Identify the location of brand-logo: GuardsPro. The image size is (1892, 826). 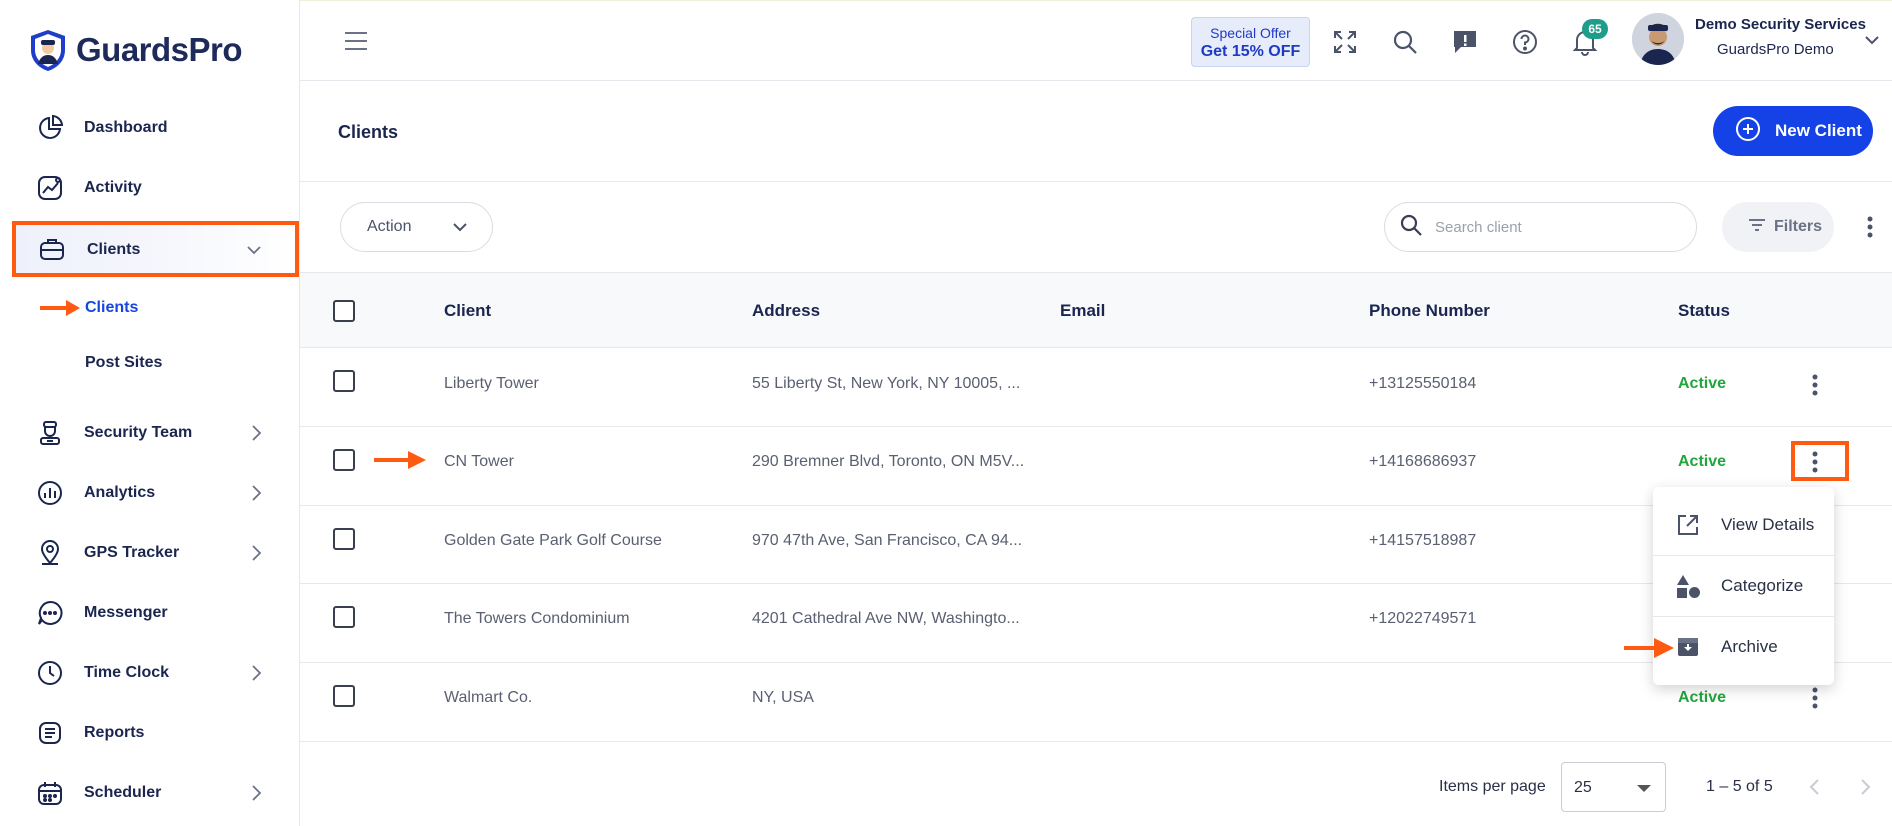
(135, 50).